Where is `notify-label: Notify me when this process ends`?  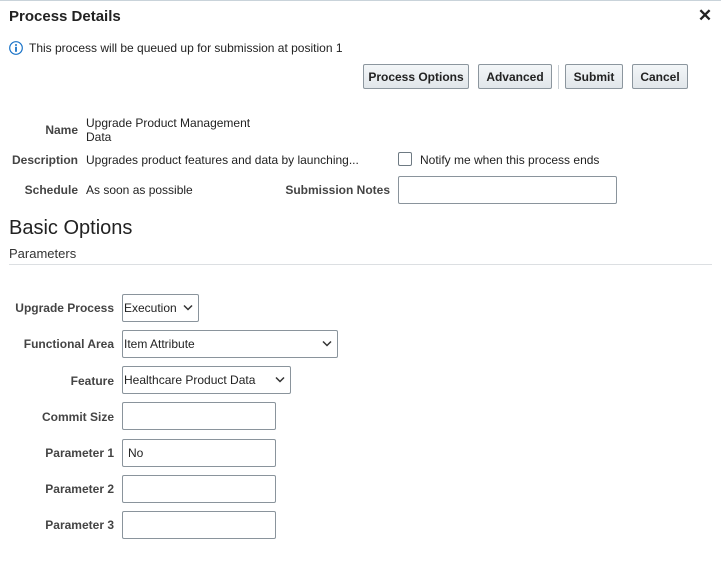 notify-label: Notify me when this process ends is located at coordinates (510, 160).